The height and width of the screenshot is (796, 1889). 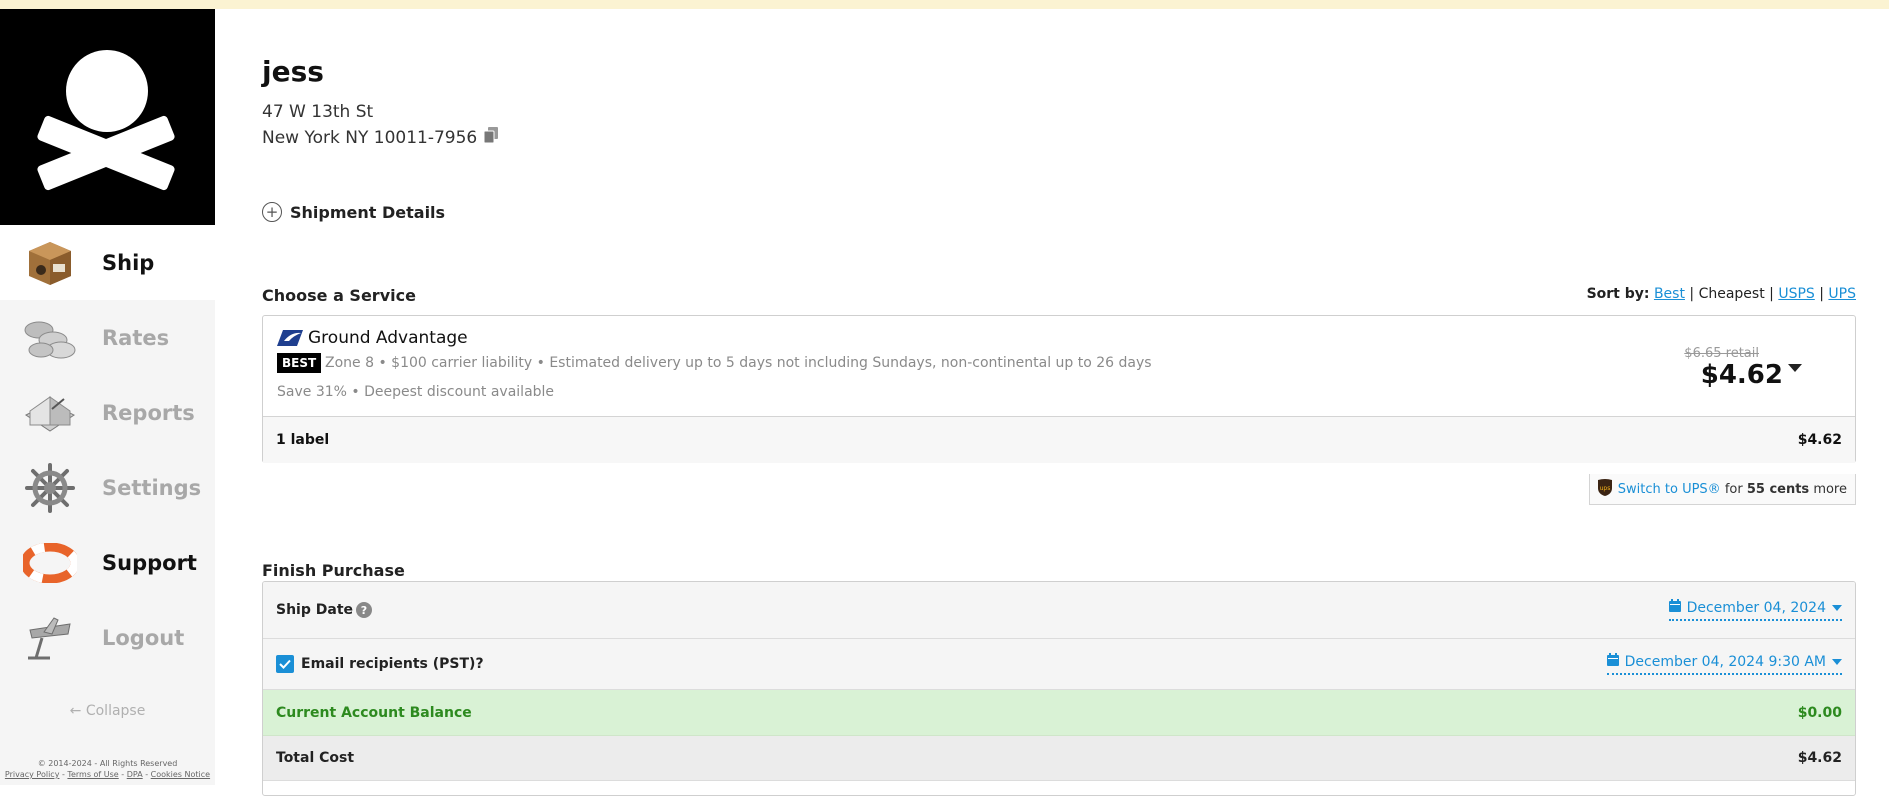 I want to click on choose-service-title: Choose a Service, so click(x=339, y=295).